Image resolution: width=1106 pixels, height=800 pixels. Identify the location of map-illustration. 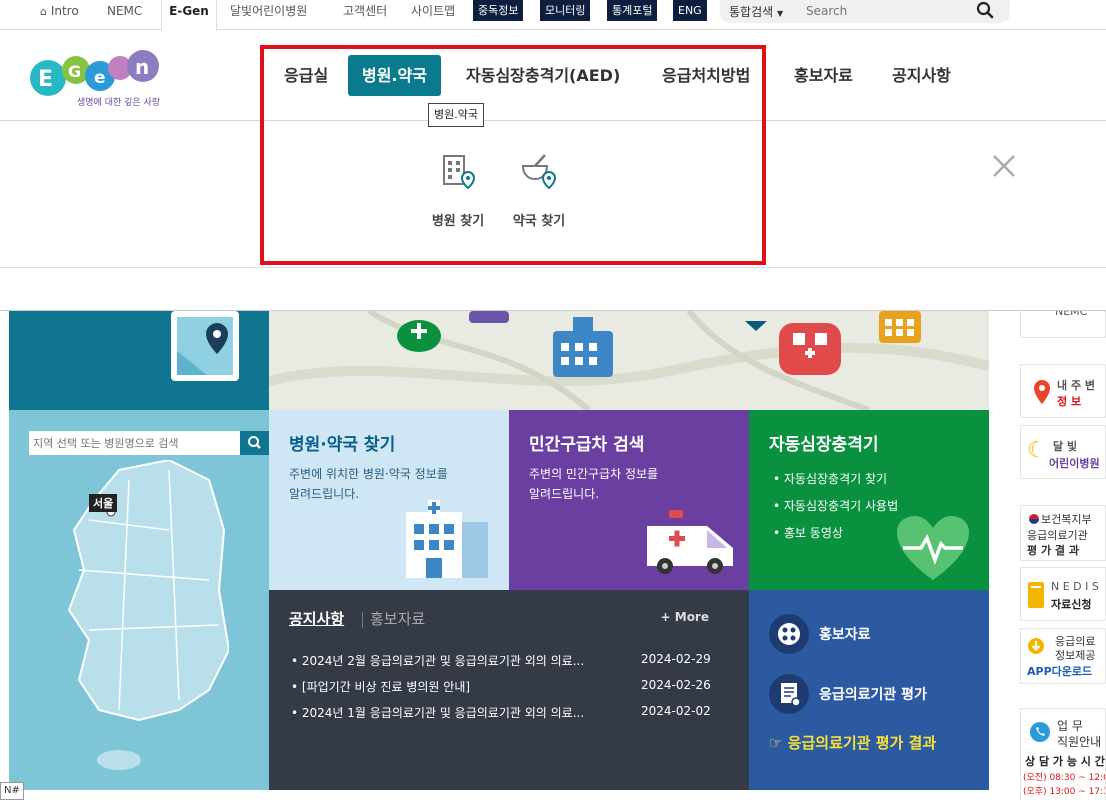
(629, 360).